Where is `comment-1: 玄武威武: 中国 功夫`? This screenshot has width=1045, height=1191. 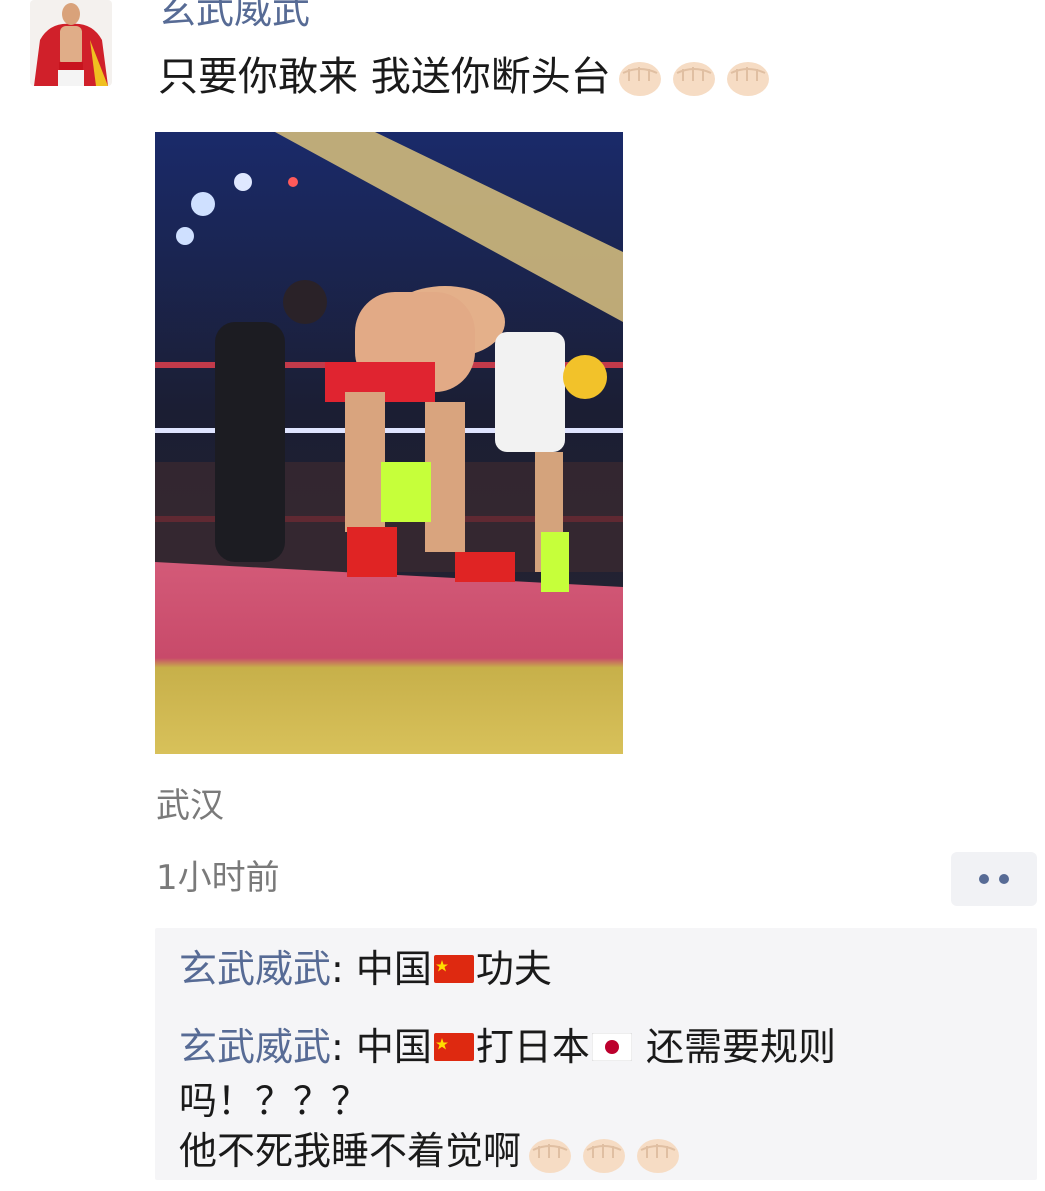 comment-1: 玄武威武: 中国 功夫 is located at coordinates (365, 969).